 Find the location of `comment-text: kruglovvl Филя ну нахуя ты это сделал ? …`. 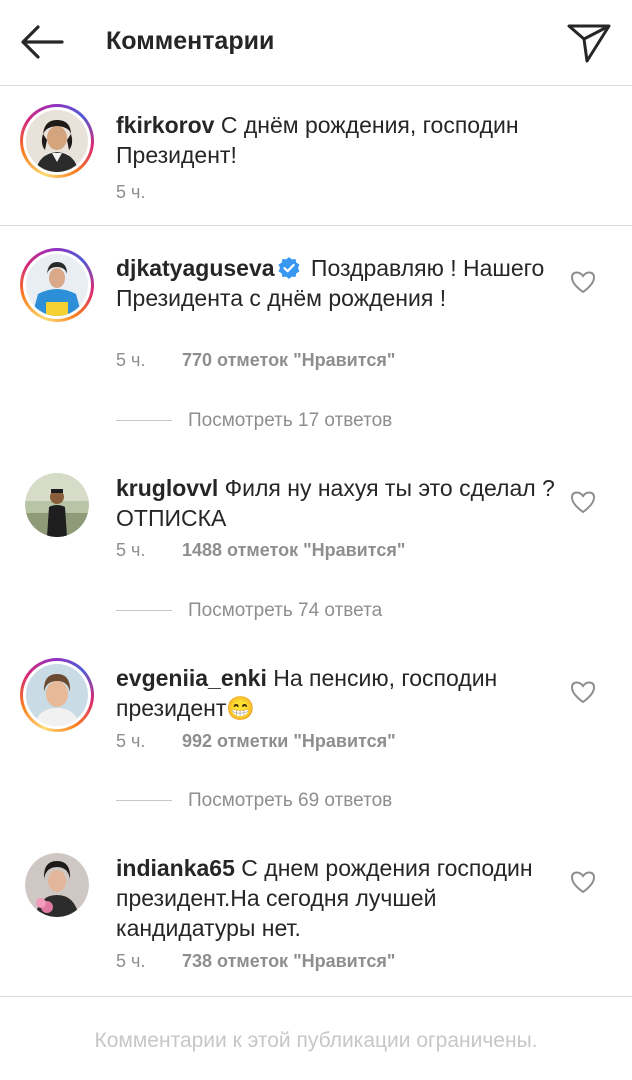

comment-text: kruglovvl Филя ну нахуя ты это сделал ? … is located at coordinates (336, 503).